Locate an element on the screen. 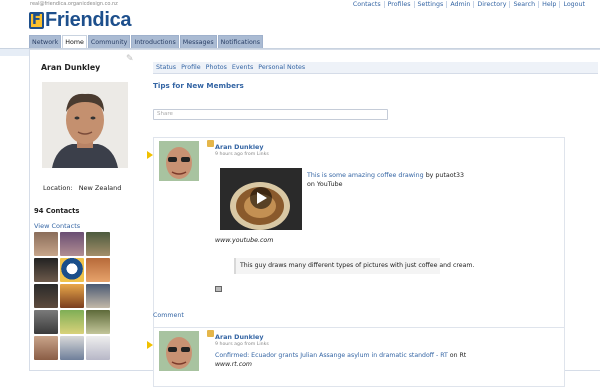 The height and width of the screenshot is (387, 600). topnav-search: Search is located at coordinates (523, 4).